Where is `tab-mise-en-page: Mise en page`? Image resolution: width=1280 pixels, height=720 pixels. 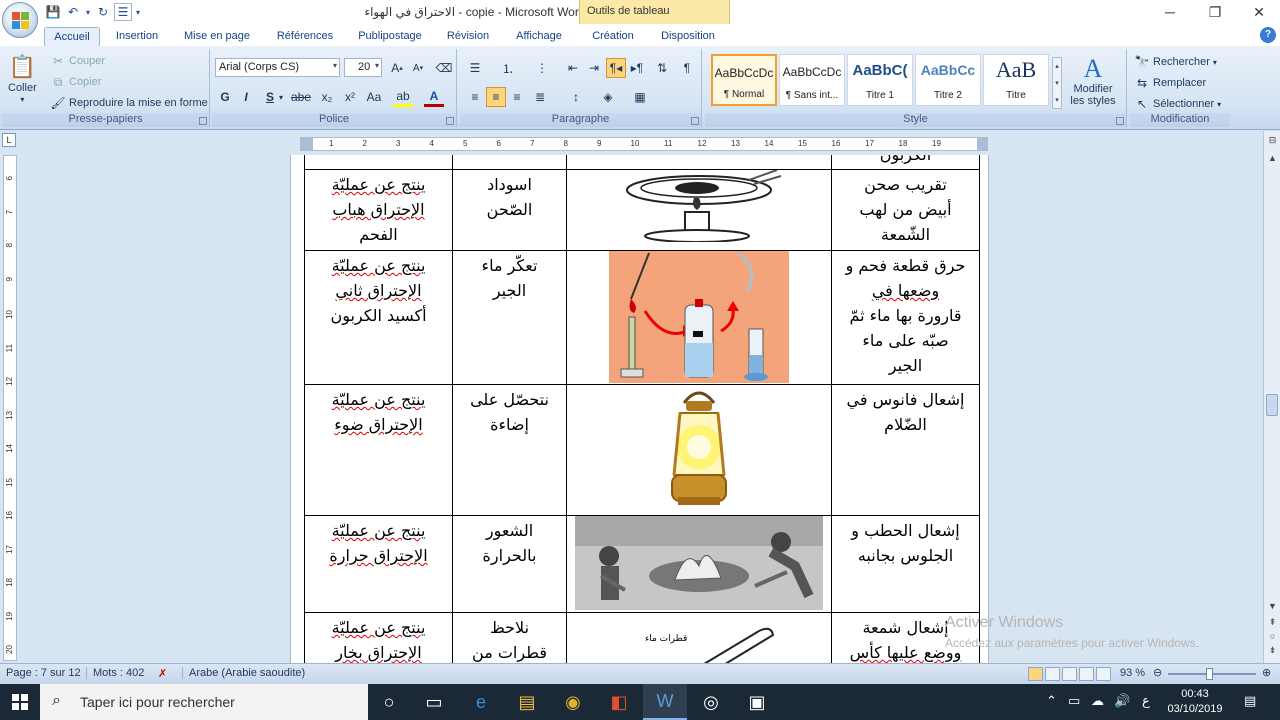
tab-mise-en-page: Mise en page is located at coordinates (217, 36).